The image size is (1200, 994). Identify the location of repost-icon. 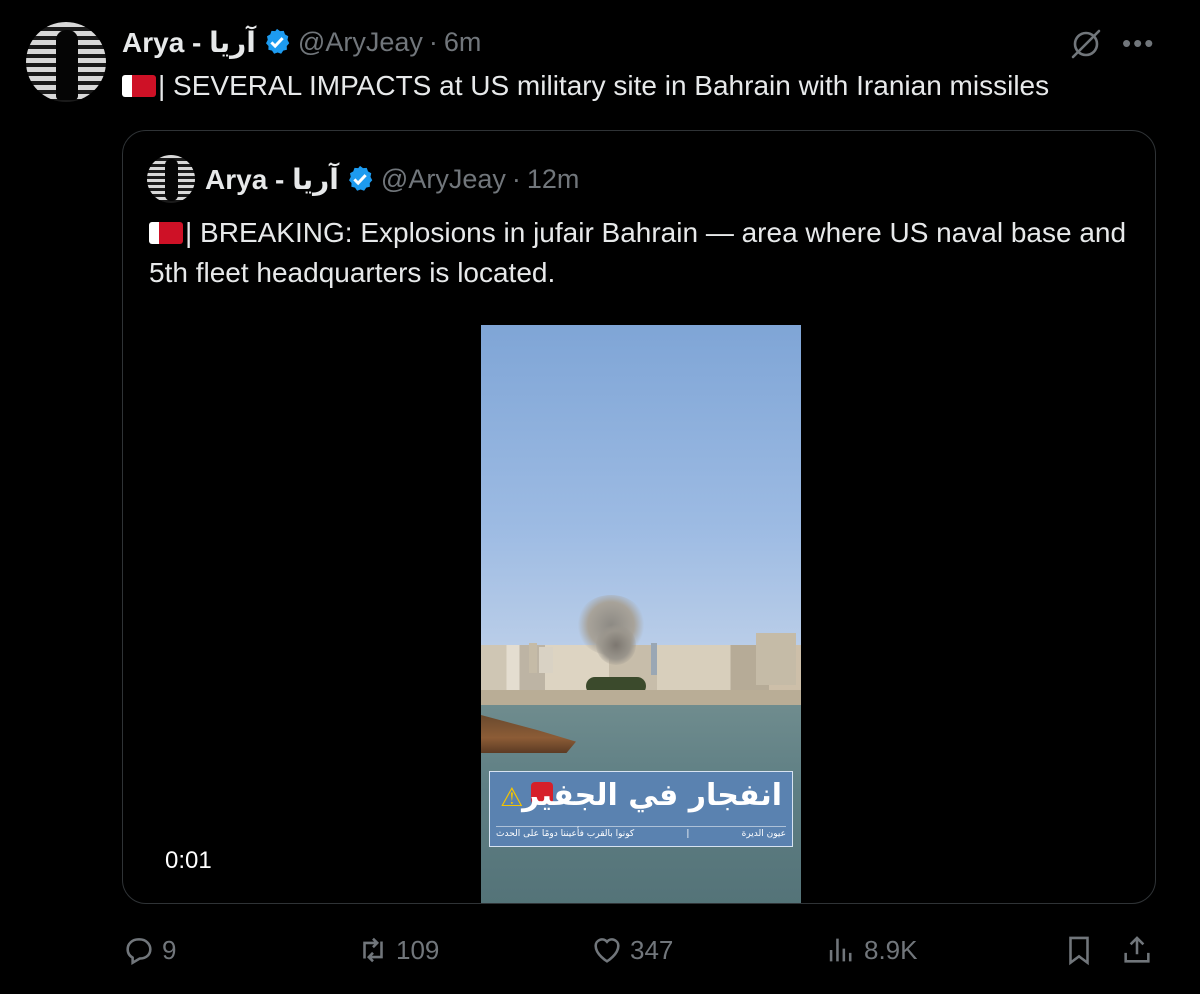
(373, 950).